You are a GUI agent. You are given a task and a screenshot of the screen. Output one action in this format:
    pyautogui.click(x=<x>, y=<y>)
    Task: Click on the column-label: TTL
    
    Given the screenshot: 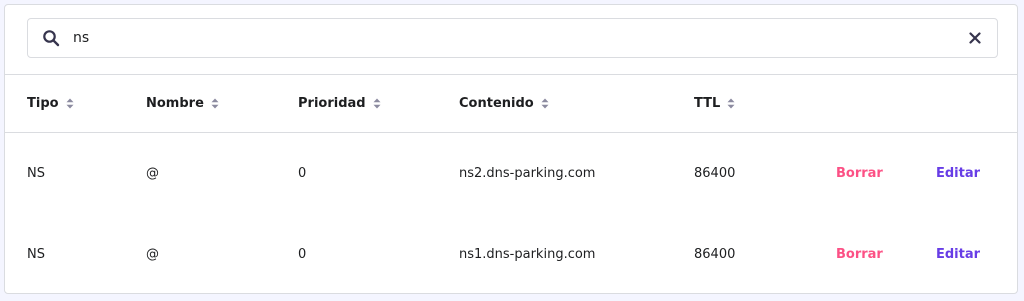 What is the action you would take?
    pyautogui.click(x=707, y=103)
    